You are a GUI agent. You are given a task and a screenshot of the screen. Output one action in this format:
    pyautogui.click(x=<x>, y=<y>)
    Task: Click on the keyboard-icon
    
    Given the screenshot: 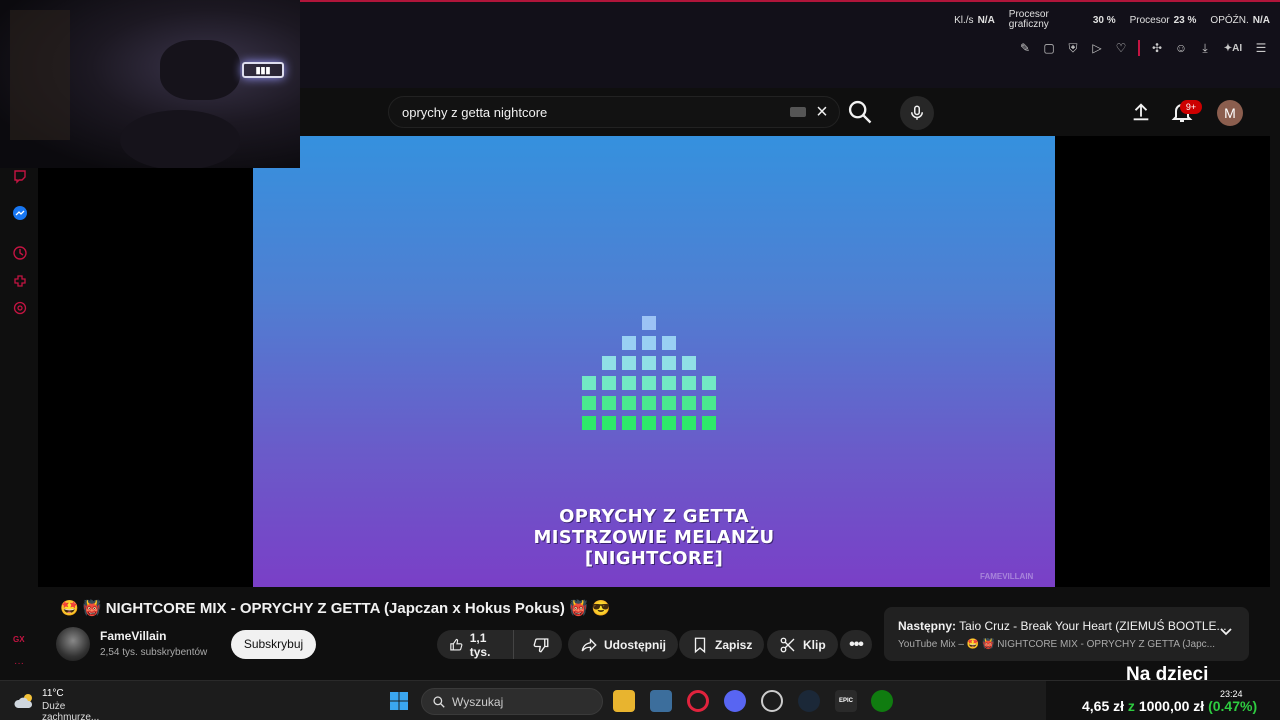 What is the action you would take?
    pyautogui.click(x=798, y=112)
    